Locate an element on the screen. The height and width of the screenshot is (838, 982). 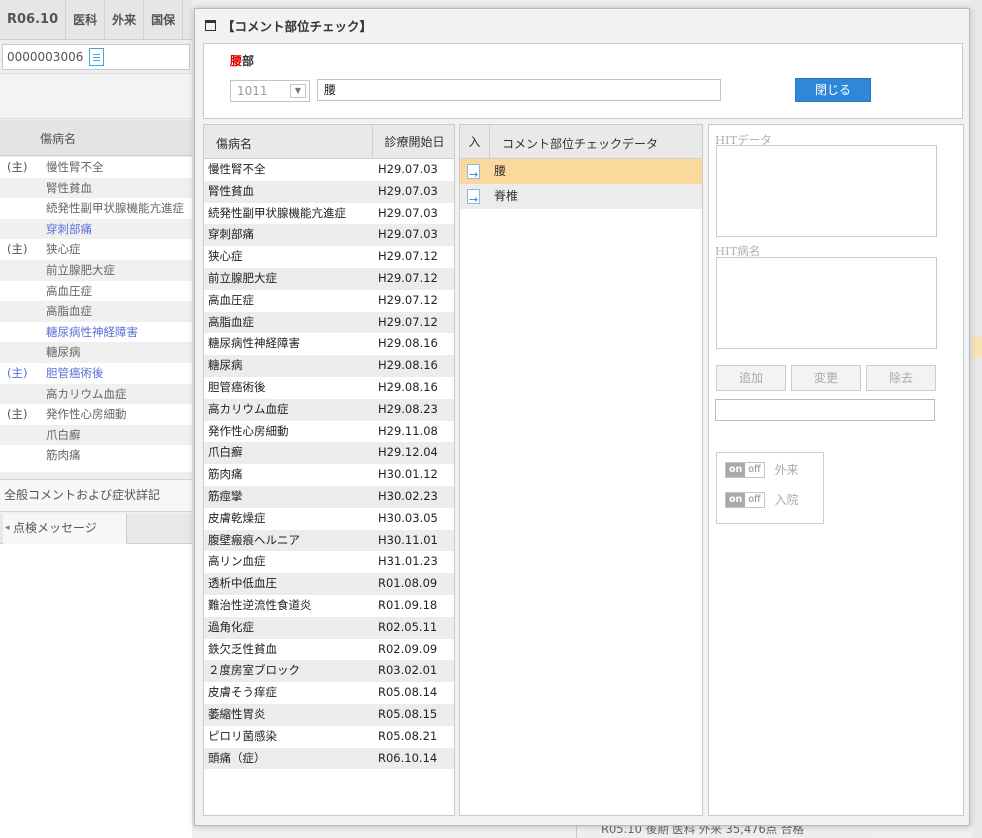
inpatient-label: 入院 is located at coordinates (786, 500).